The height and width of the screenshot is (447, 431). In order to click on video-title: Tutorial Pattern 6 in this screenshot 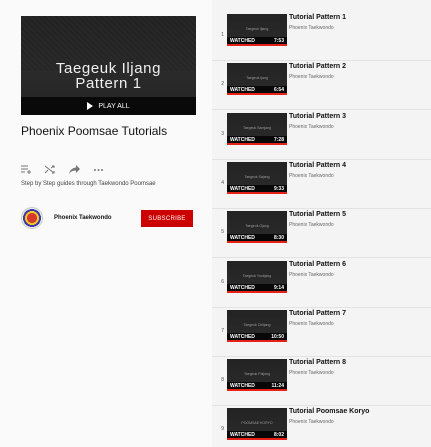, I will do `click(317, 264)`.